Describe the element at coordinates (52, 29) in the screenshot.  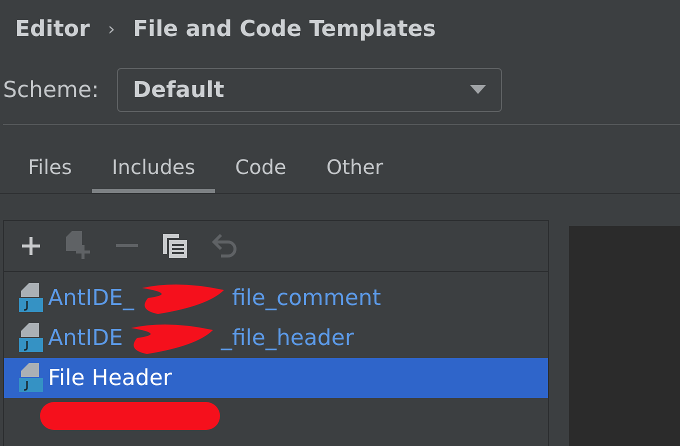
I see `breadcrumb-parent: Editor` at that location.